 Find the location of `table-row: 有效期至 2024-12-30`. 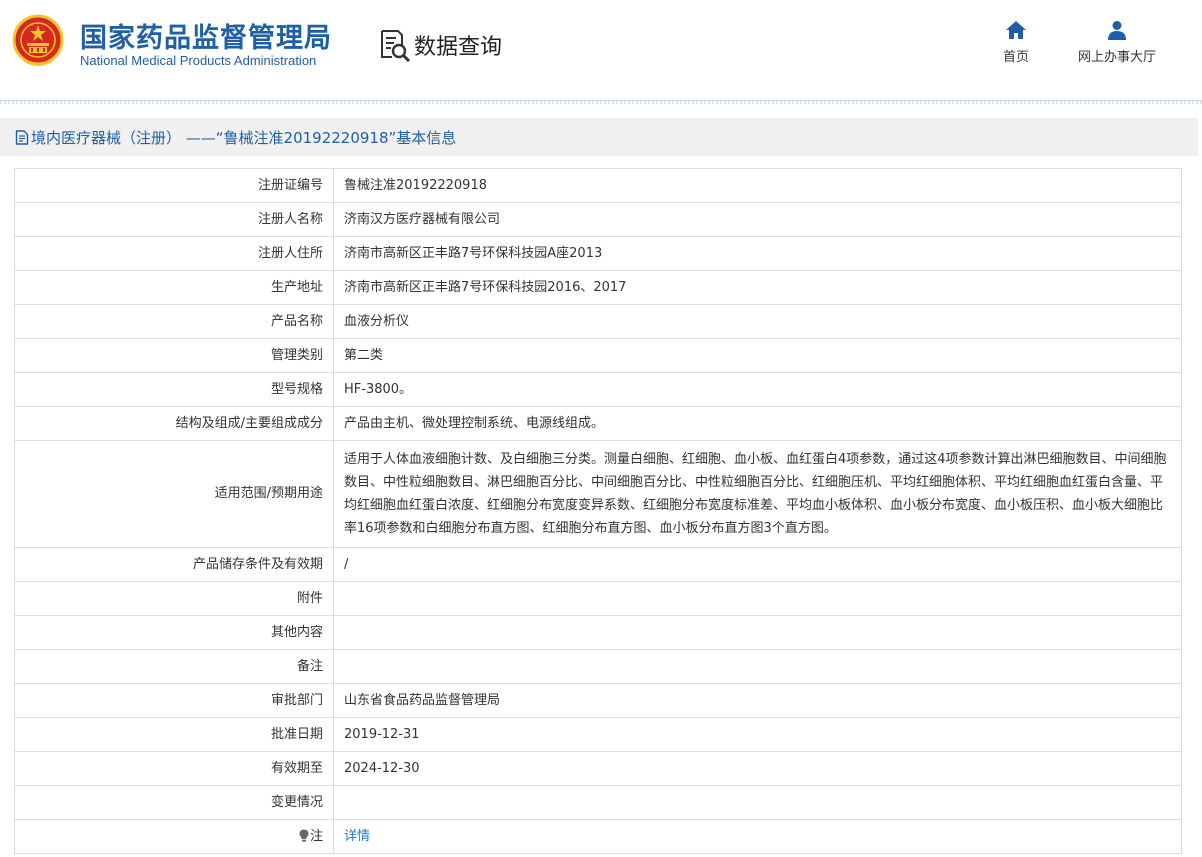

table-row: 有效期至 2024-12-30 is located at coordinates (598, 768).